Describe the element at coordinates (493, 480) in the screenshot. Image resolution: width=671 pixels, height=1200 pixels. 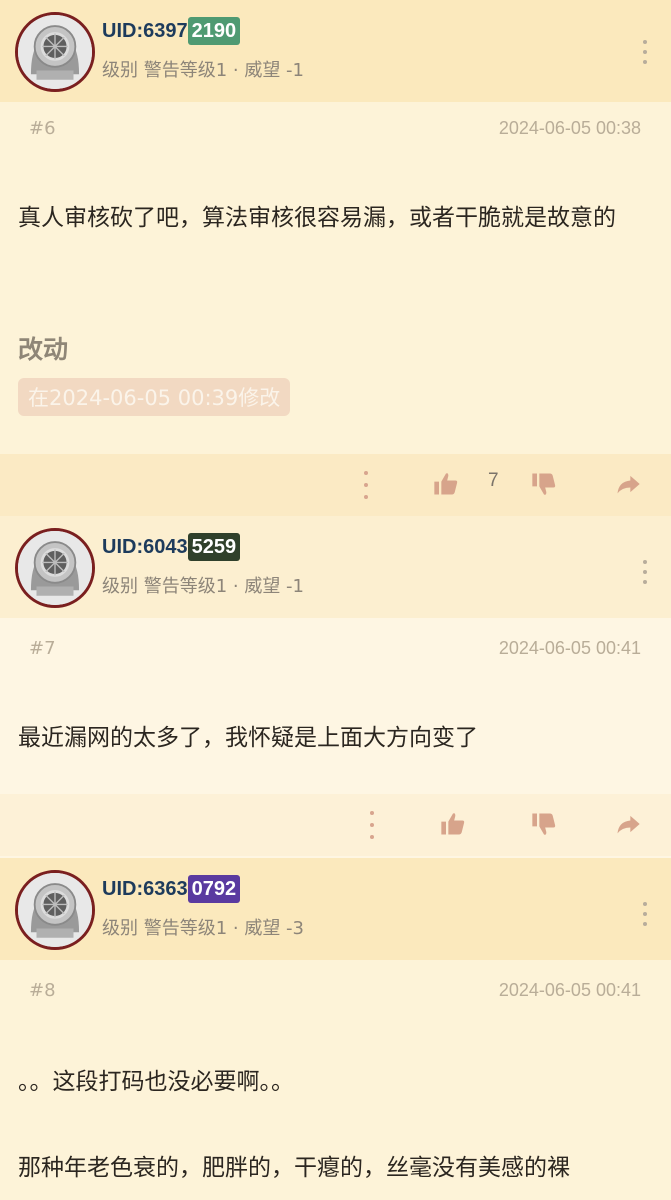
I see `like-count: 7` at that location.